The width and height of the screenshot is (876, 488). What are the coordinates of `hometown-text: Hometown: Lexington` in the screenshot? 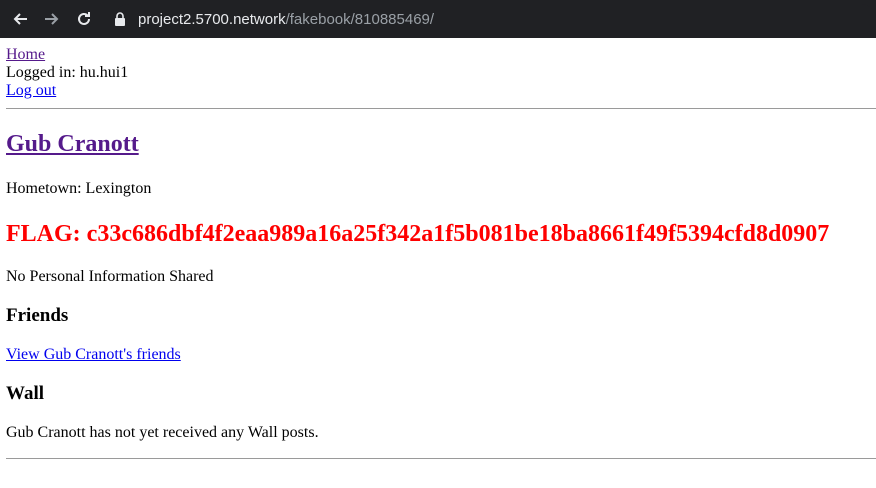 It's located at (79, 188).